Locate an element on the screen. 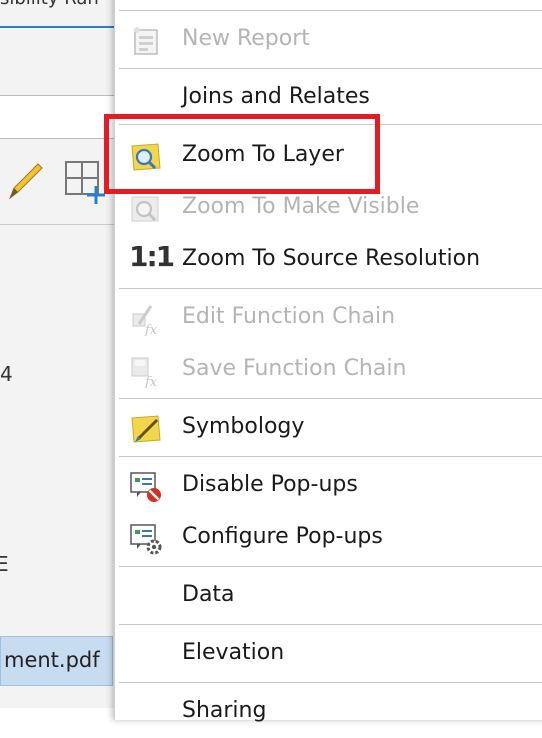  menu-item-sharing: Sharing is located at coordinates (328, 712).